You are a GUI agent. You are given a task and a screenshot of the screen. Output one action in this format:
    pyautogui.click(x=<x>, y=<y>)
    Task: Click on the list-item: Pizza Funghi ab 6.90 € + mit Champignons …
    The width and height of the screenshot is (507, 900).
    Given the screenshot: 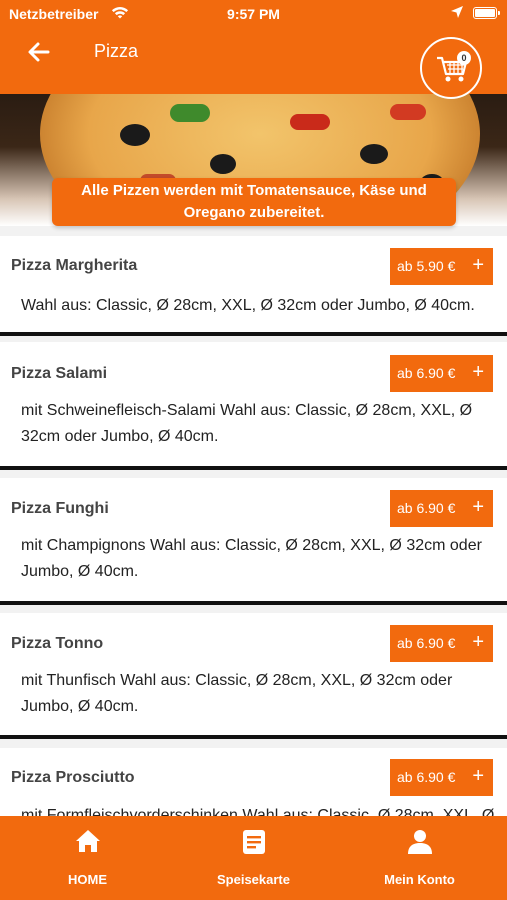 What is the action you would take?
    pyautogui.click(x=253, y=541)
    